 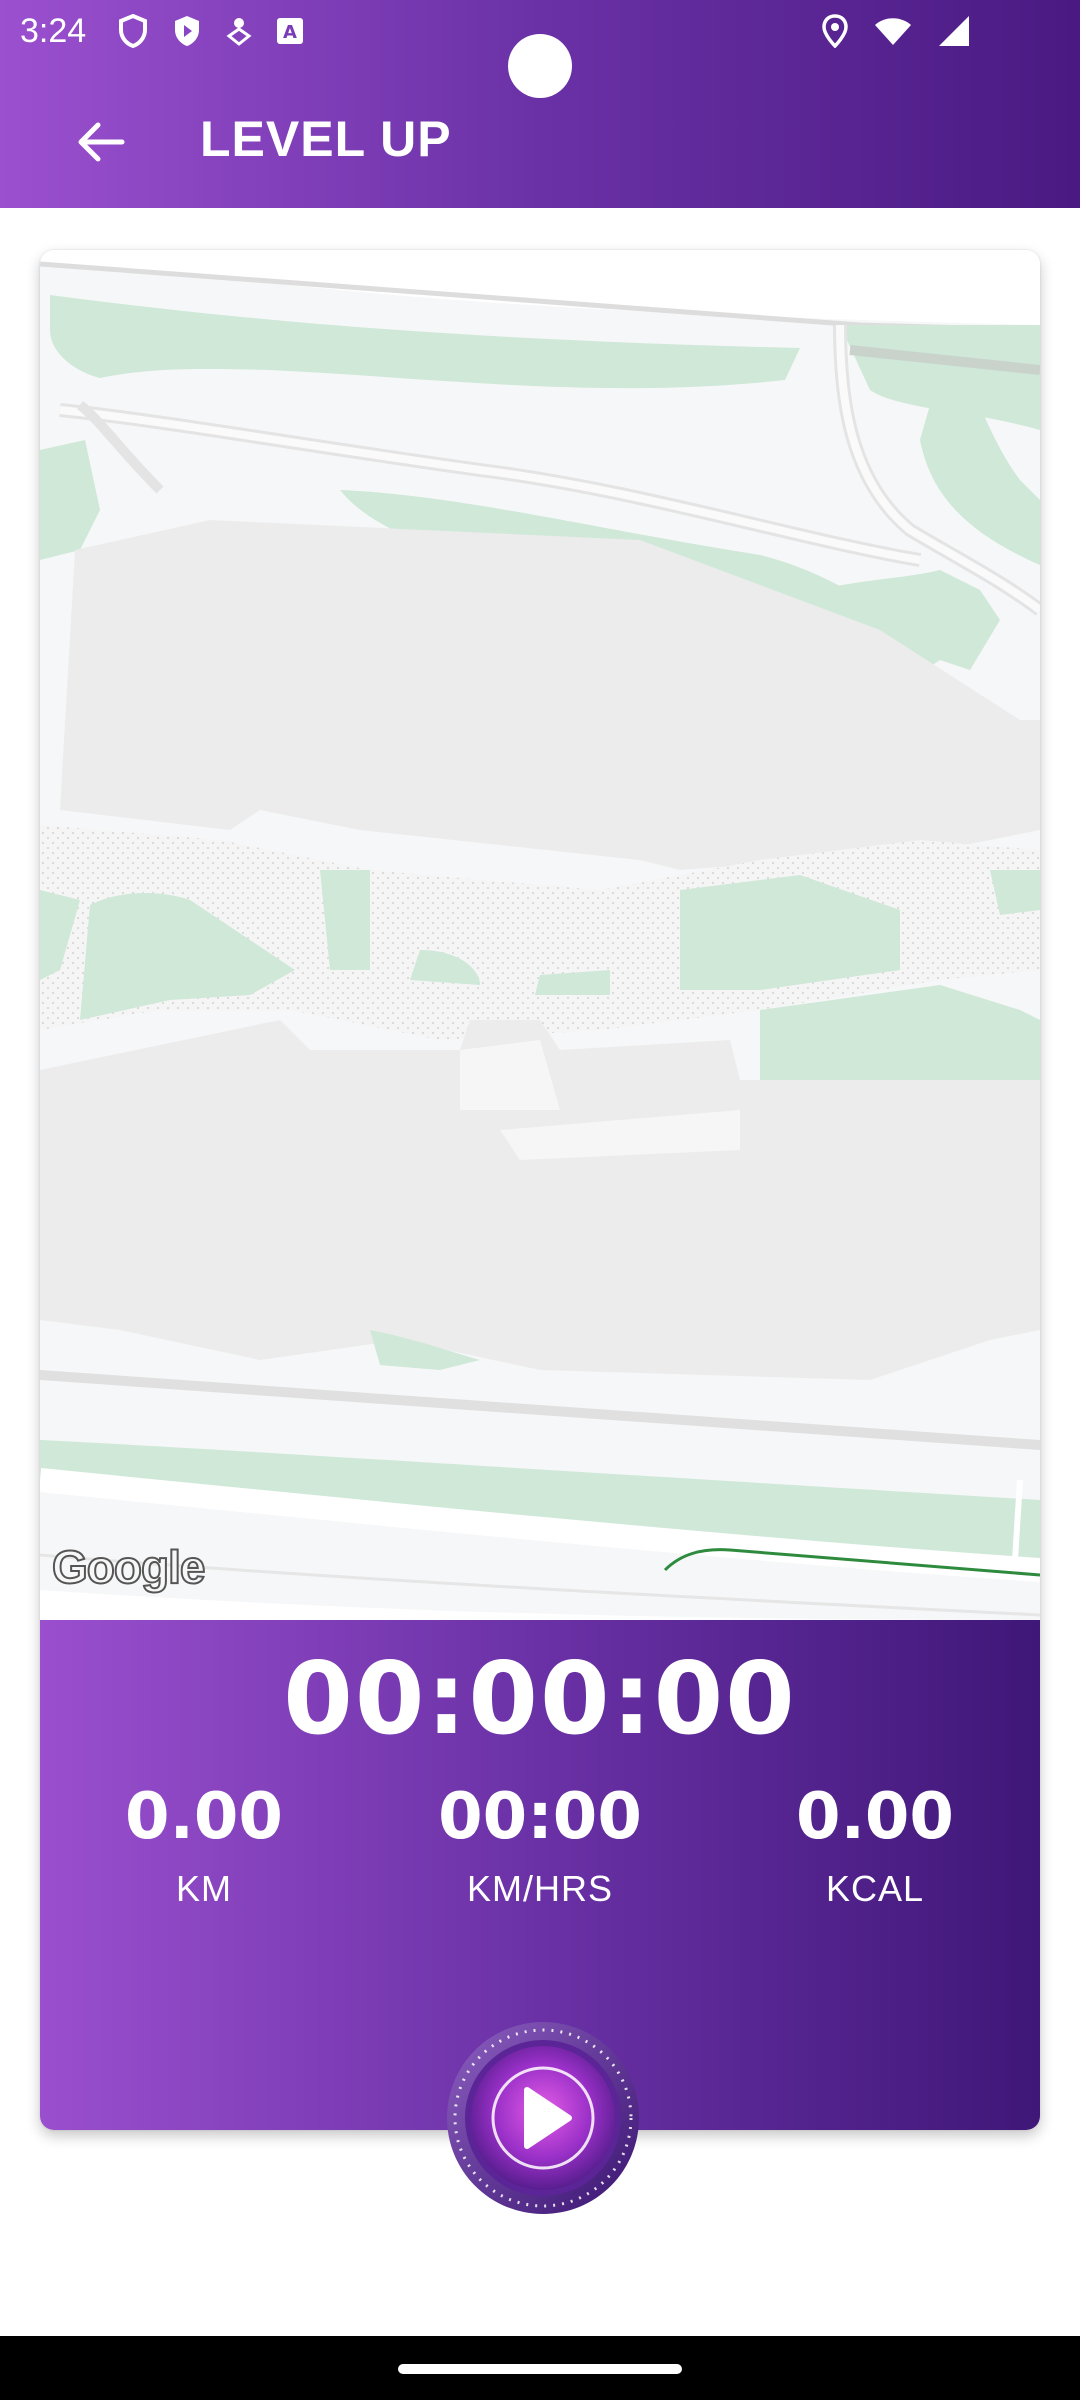 I want to click on arrow-back-icon, so click(x=100, y=142).